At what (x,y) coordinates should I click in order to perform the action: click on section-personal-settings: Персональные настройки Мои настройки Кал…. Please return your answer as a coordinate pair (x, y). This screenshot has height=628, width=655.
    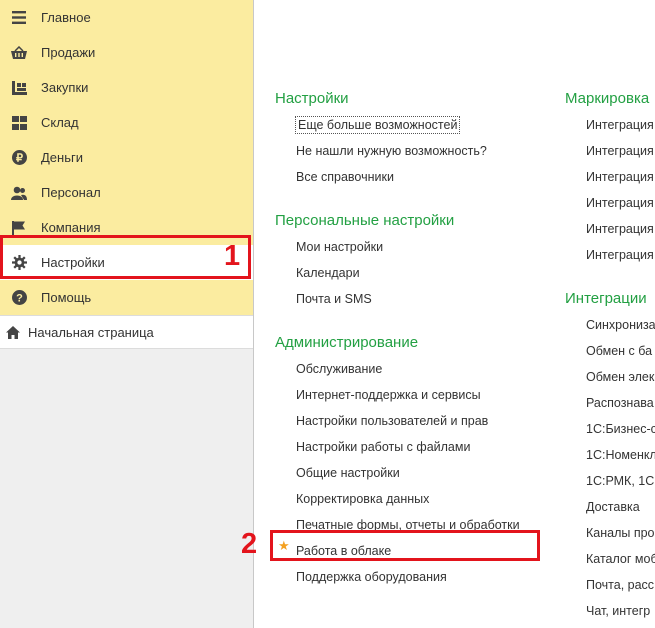
    Looking at the image, I should click on (397, 260).